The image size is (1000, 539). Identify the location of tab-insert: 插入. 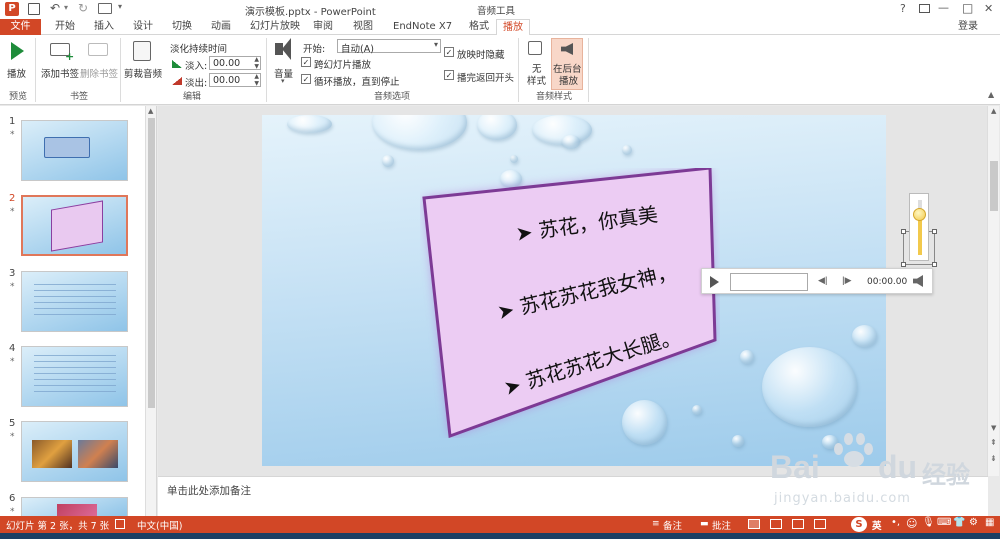
(104, 27).